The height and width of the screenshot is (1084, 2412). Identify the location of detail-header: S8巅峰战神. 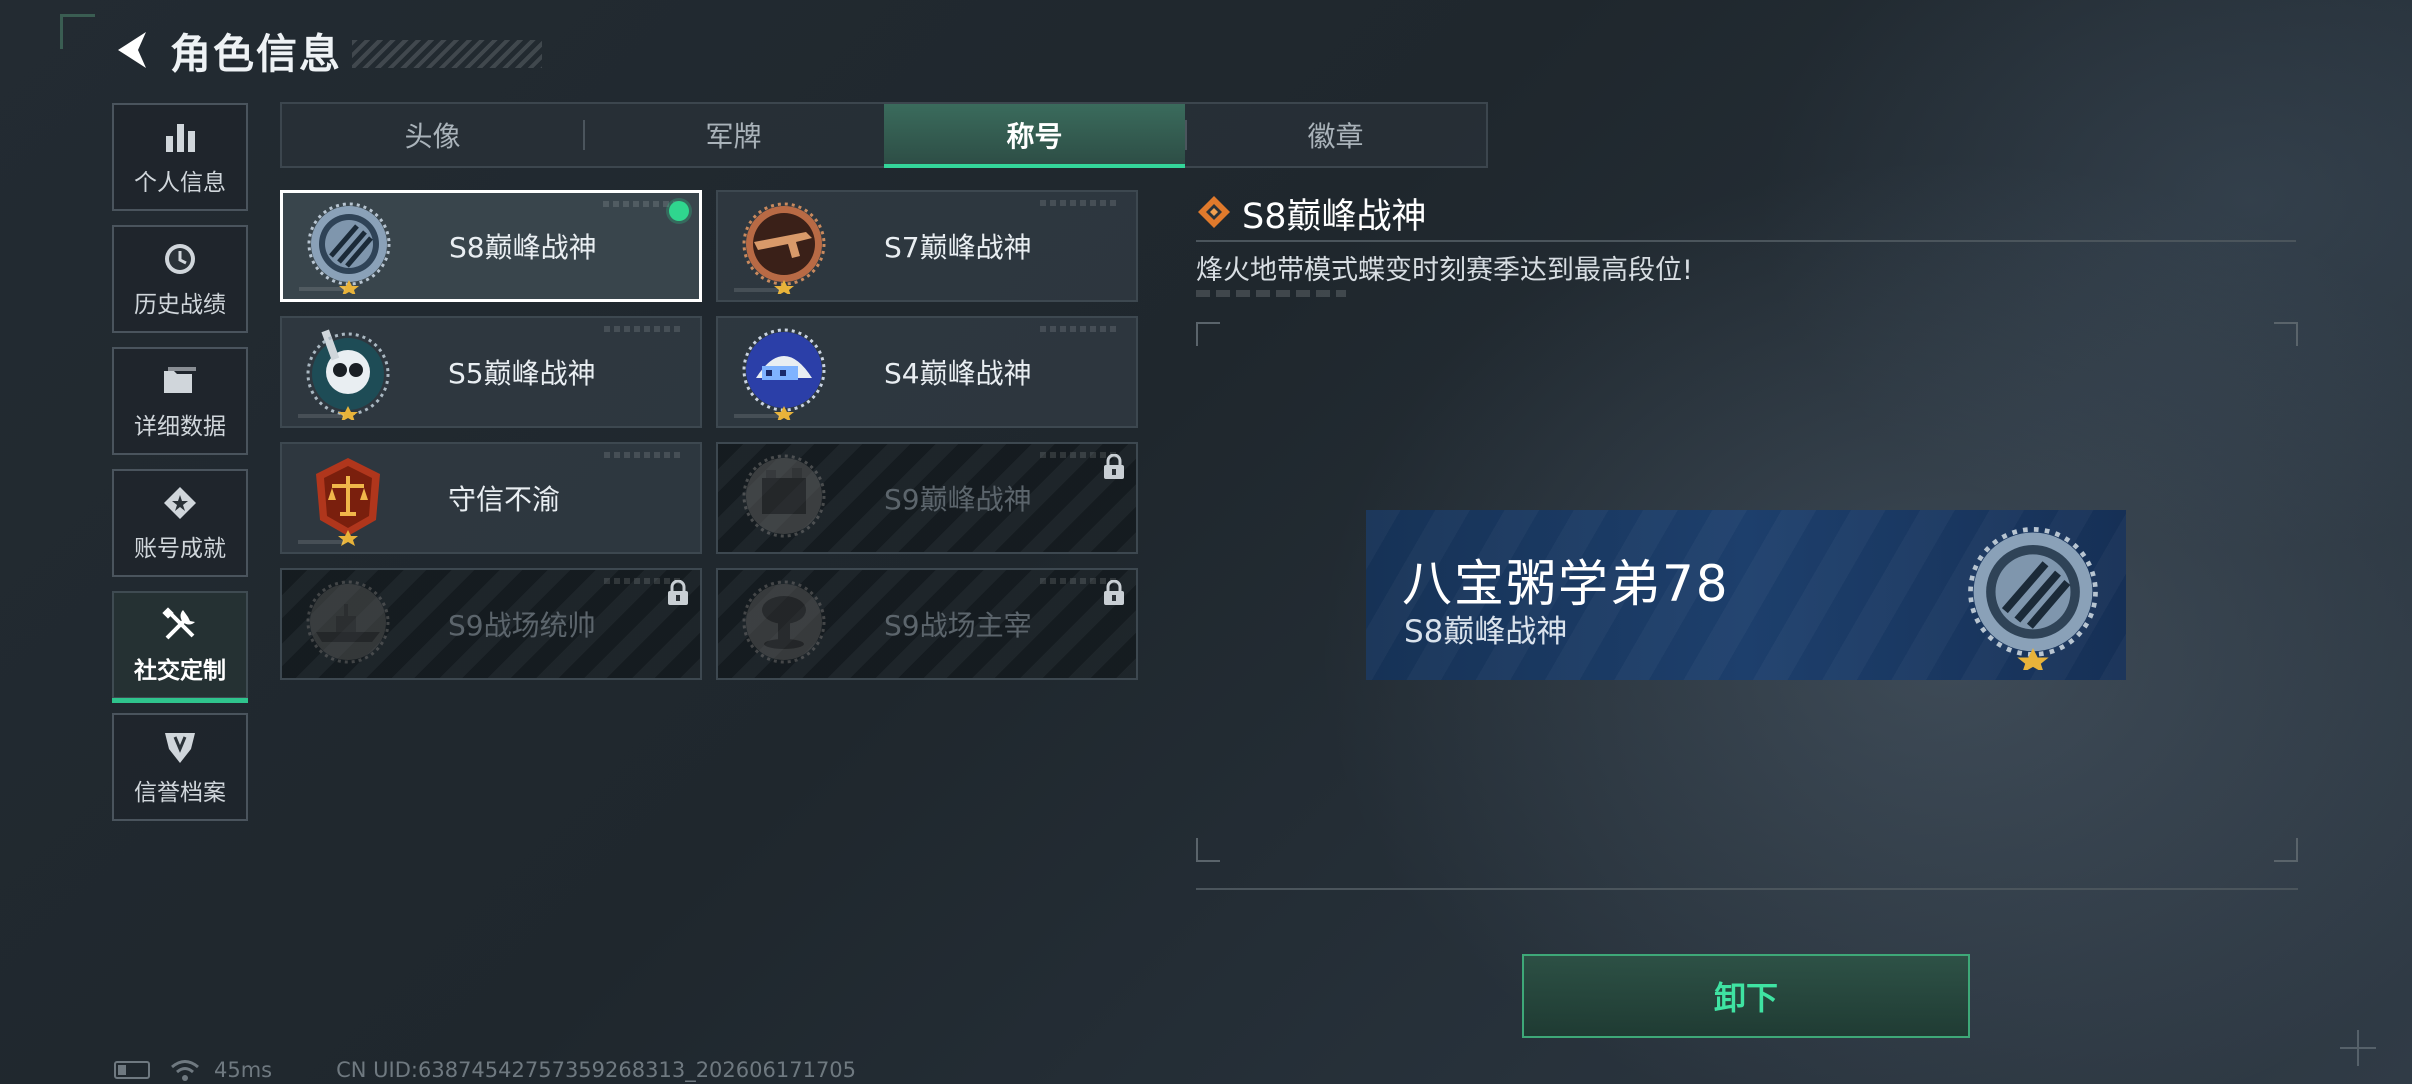
(1311, 213).